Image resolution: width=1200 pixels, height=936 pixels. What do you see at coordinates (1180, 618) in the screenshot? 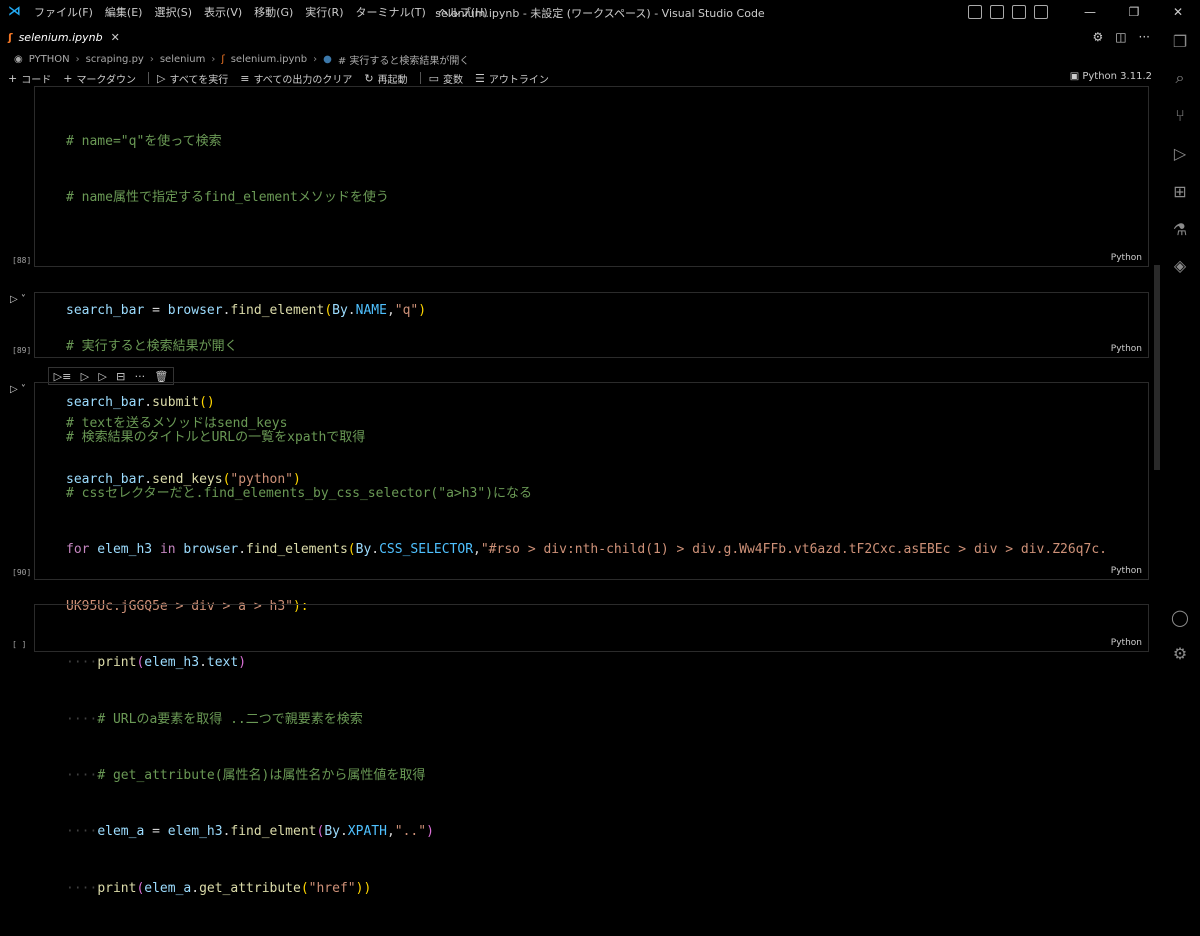
I see `account-icon: ◯` at bounding box center [1180, 618].